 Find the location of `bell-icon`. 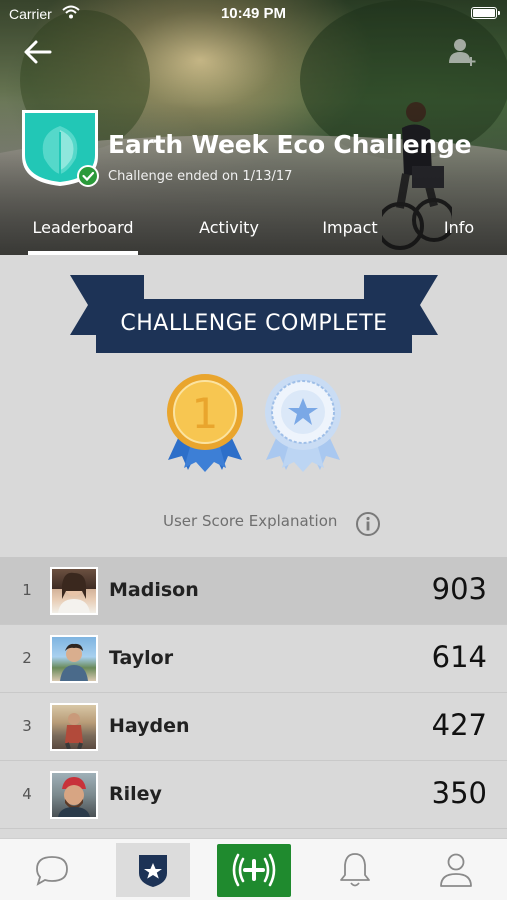

bell-icon is located at coordinates (355, 869).